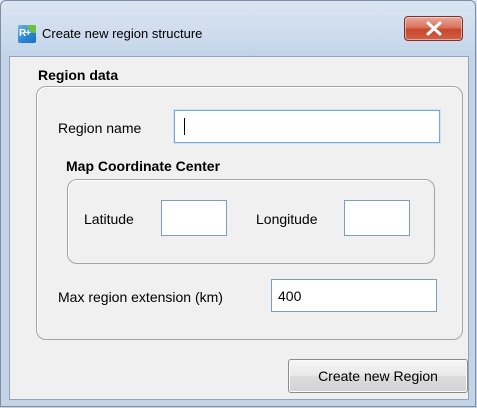  Describe the element at coordinates (287, 219) in the screenshot. I see `longitude-label: Longitude` at that location.